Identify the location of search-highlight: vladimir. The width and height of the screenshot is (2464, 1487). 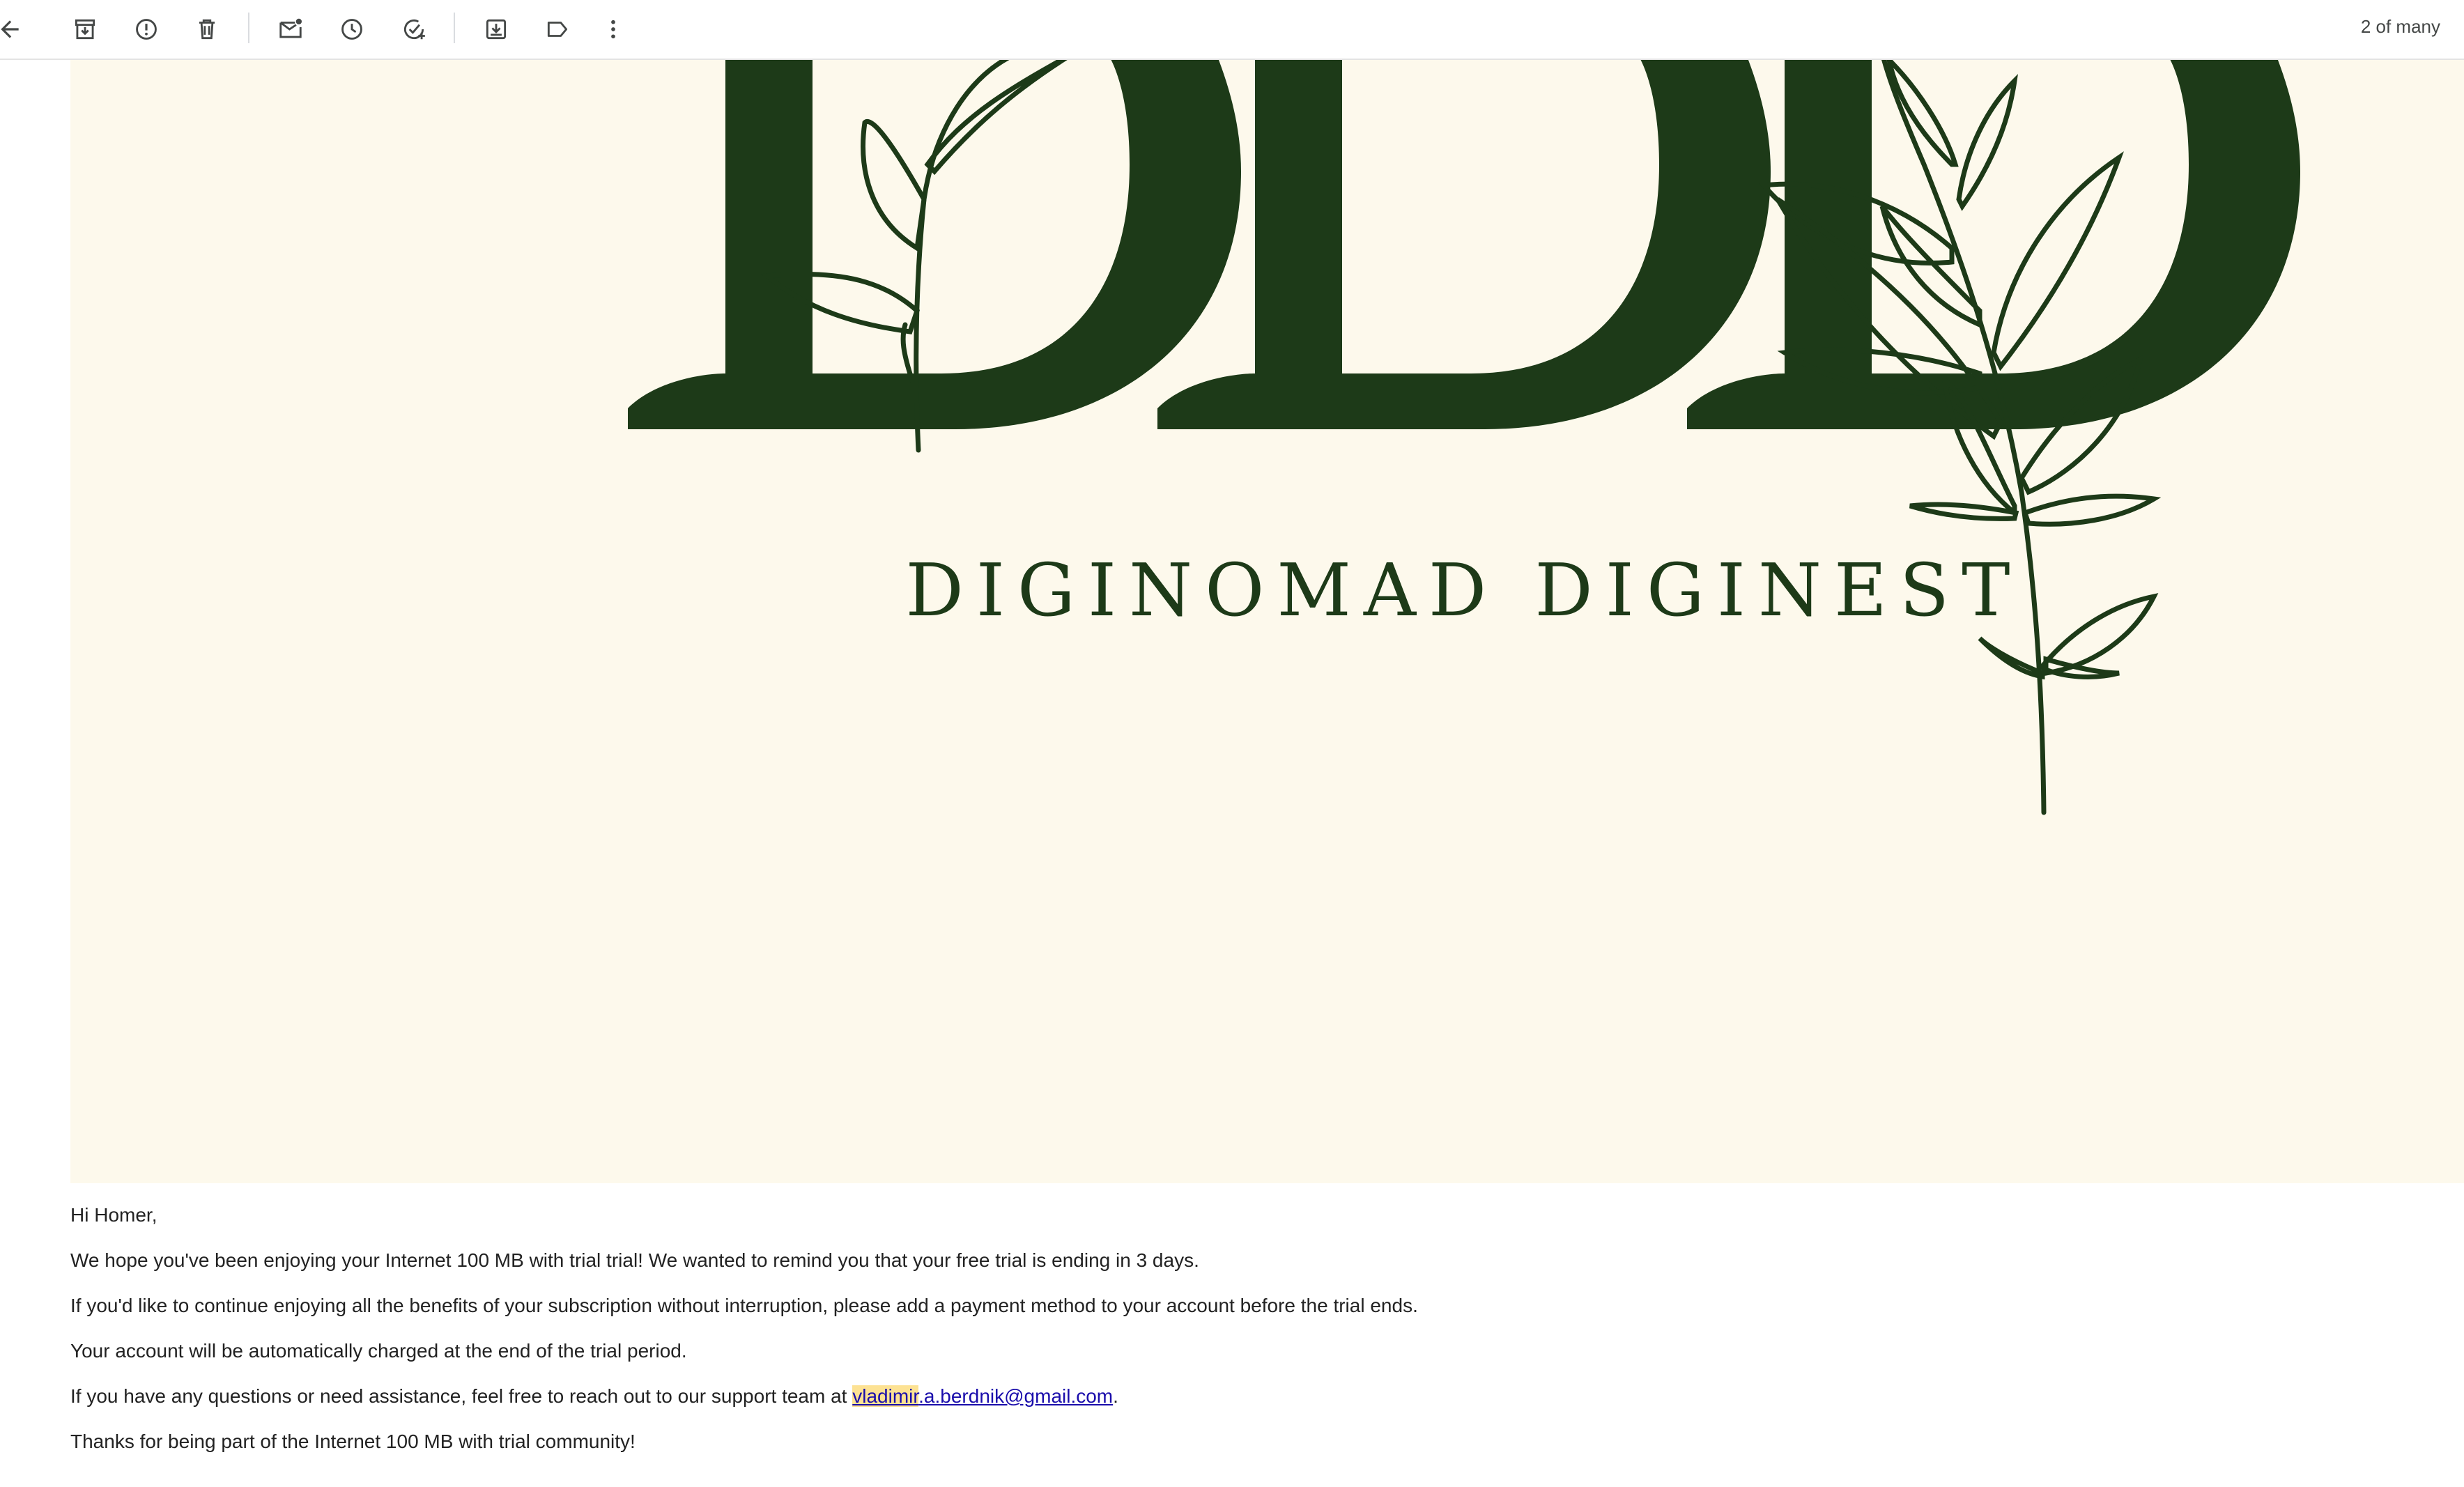
(885, 1396).